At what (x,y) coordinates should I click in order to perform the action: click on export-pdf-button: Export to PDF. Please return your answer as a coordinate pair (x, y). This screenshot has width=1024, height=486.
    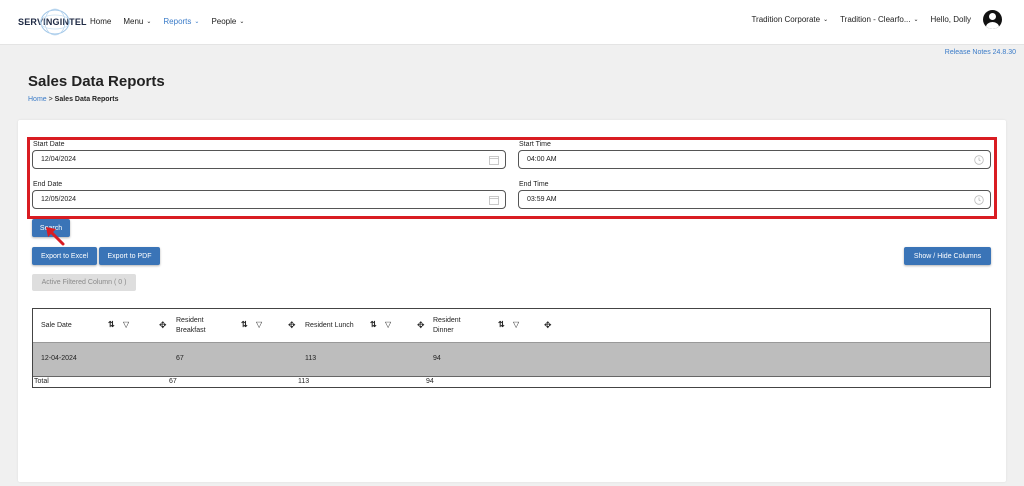
    Looking at the image, I should click on (129, 256).